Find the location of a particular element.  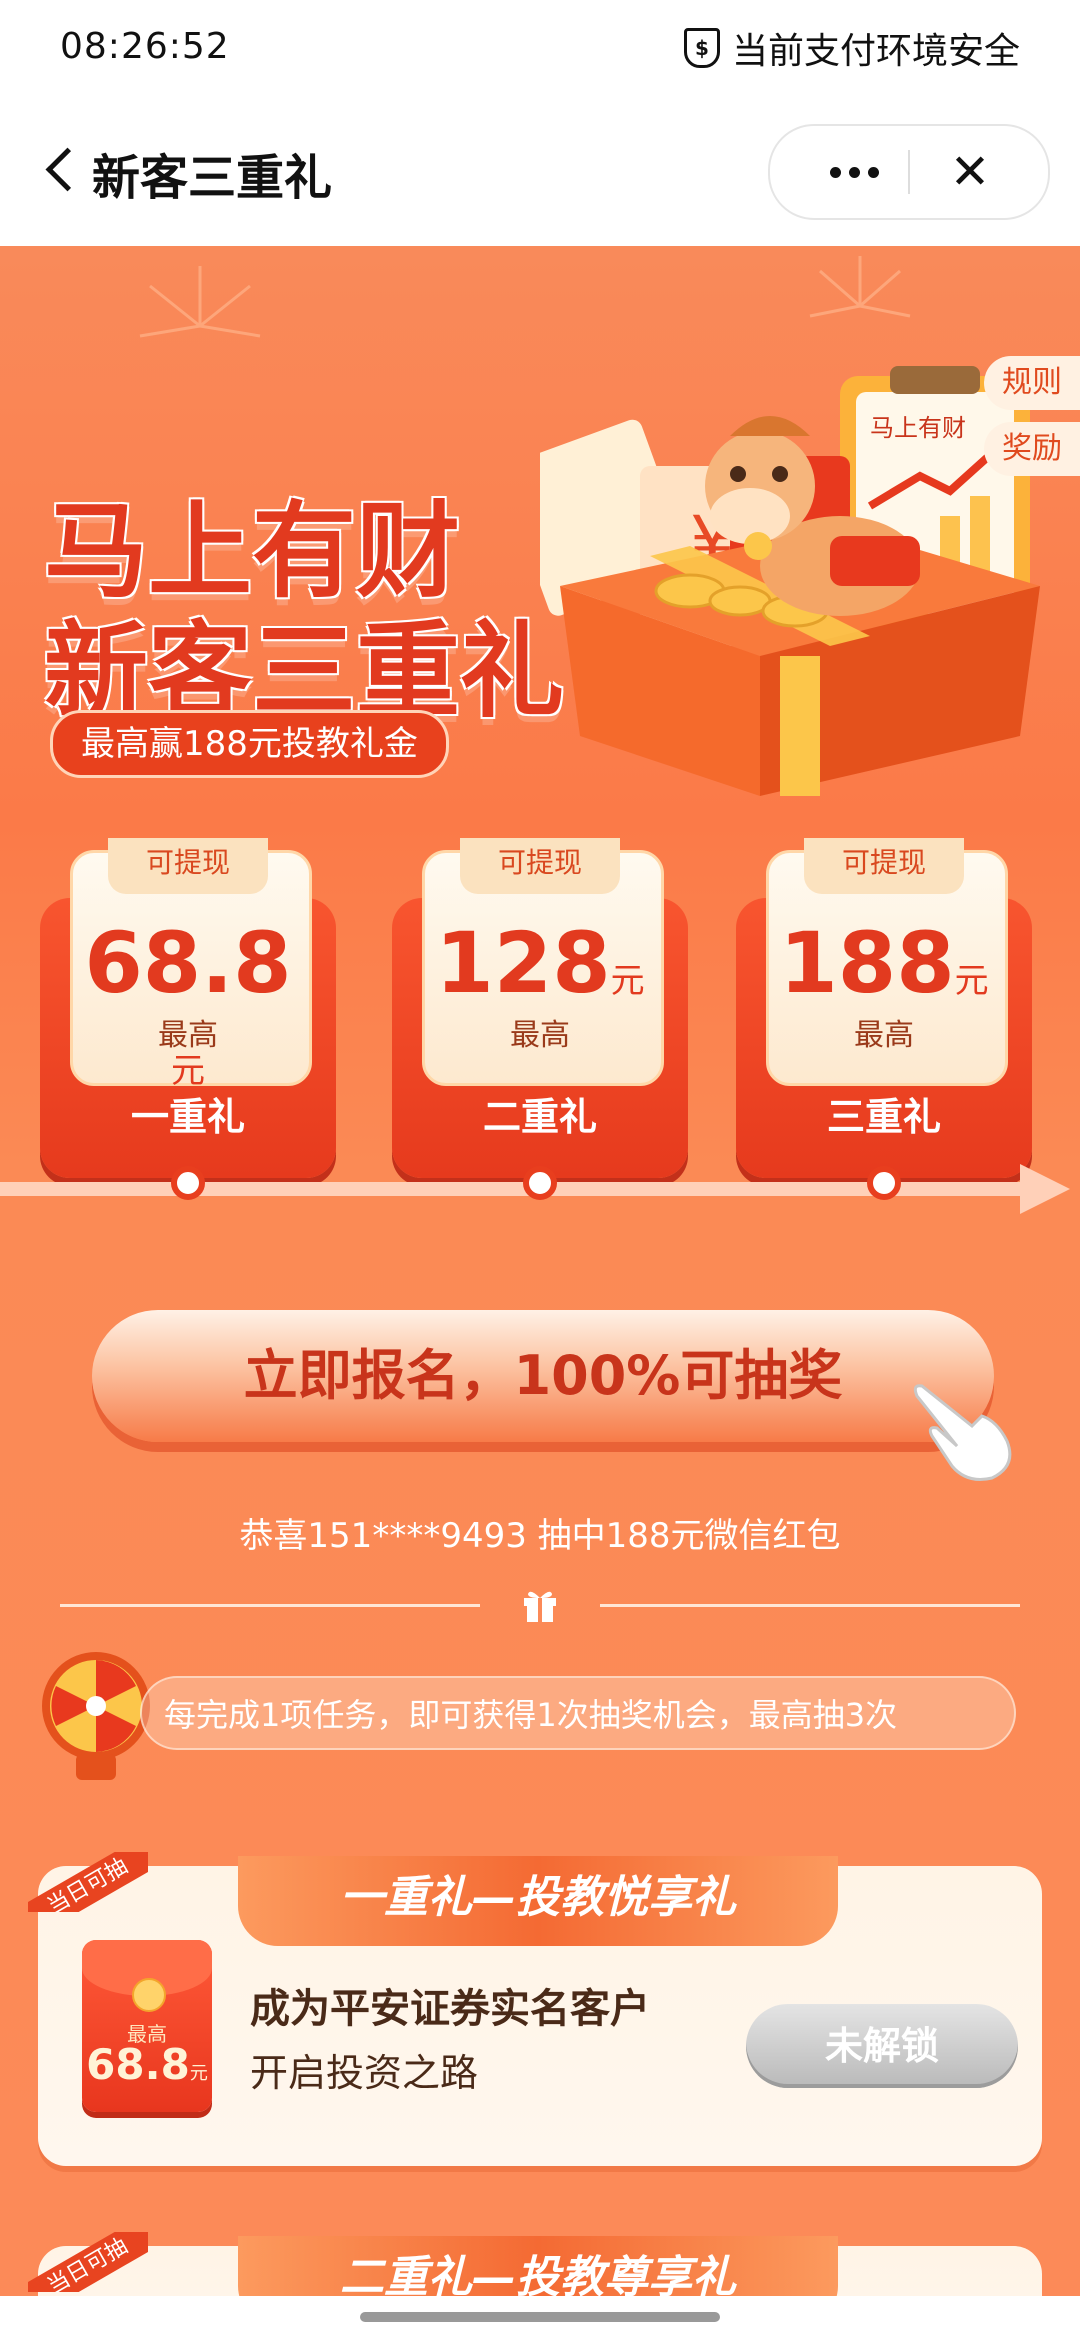

back-icon is located at coordinates (62, 172).